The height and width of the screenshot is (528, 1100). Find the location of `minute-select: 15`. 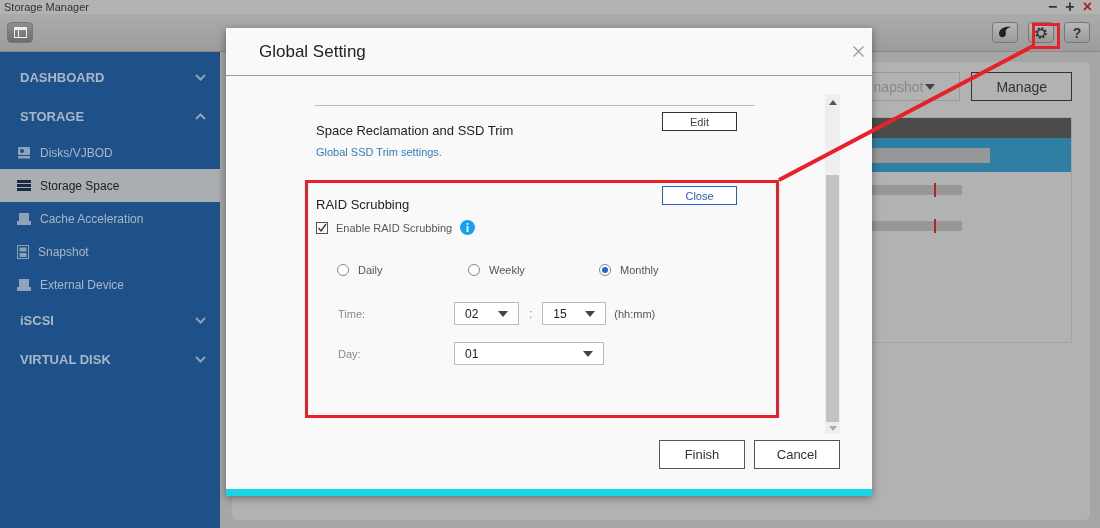

minute-select: 15 is located at coordinates (574, 313).